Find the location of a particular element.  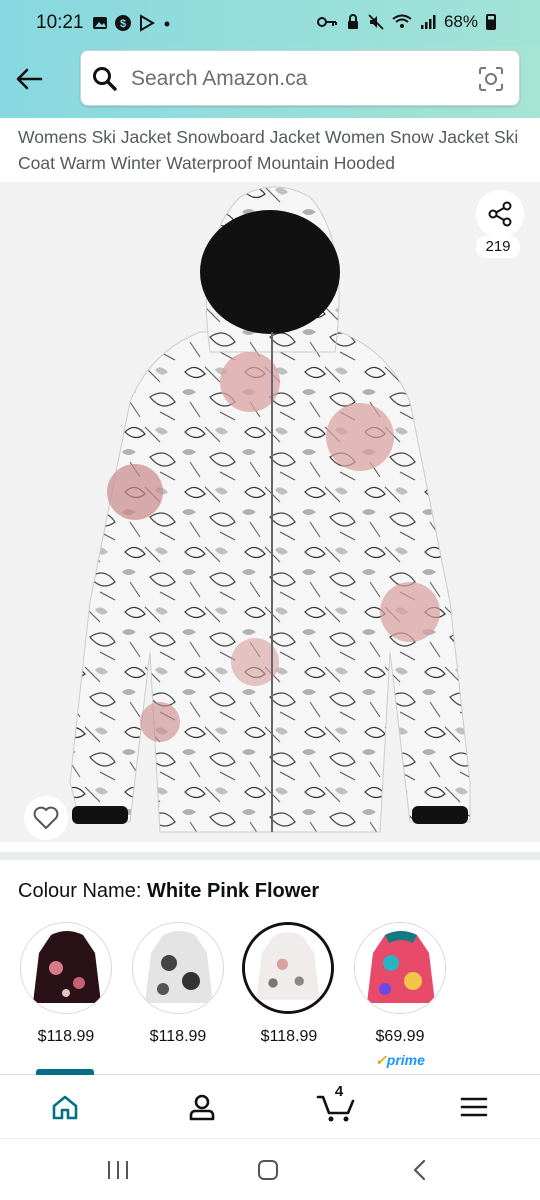

colour-swatch-3-selected is located at coordinates (288, 968).